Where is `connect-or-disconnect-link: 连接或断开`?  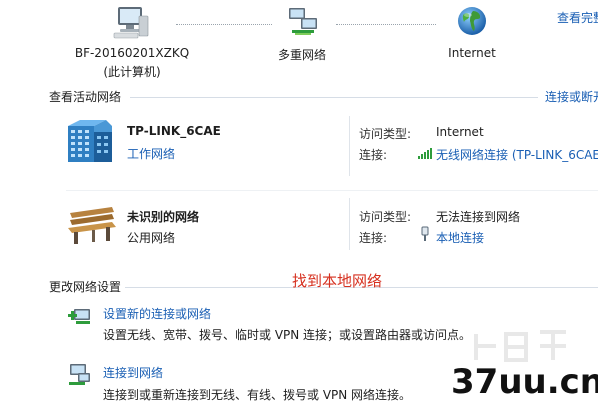 connect-or-disconnect-link: 连接或断开 is located at coordinates (571, 96).